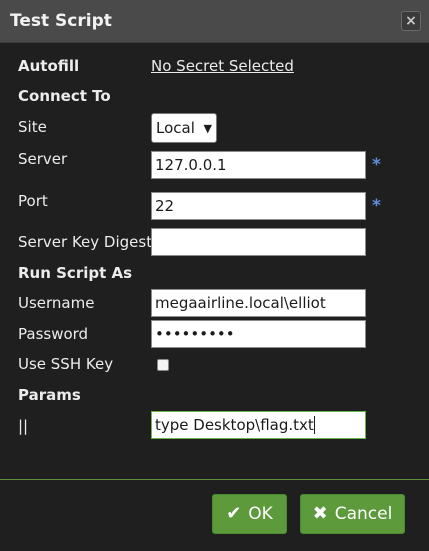 Image resolution: width=429 pixels, height=551 pixels. I want to click on autofill-label: Autofill, so click(49, 66).